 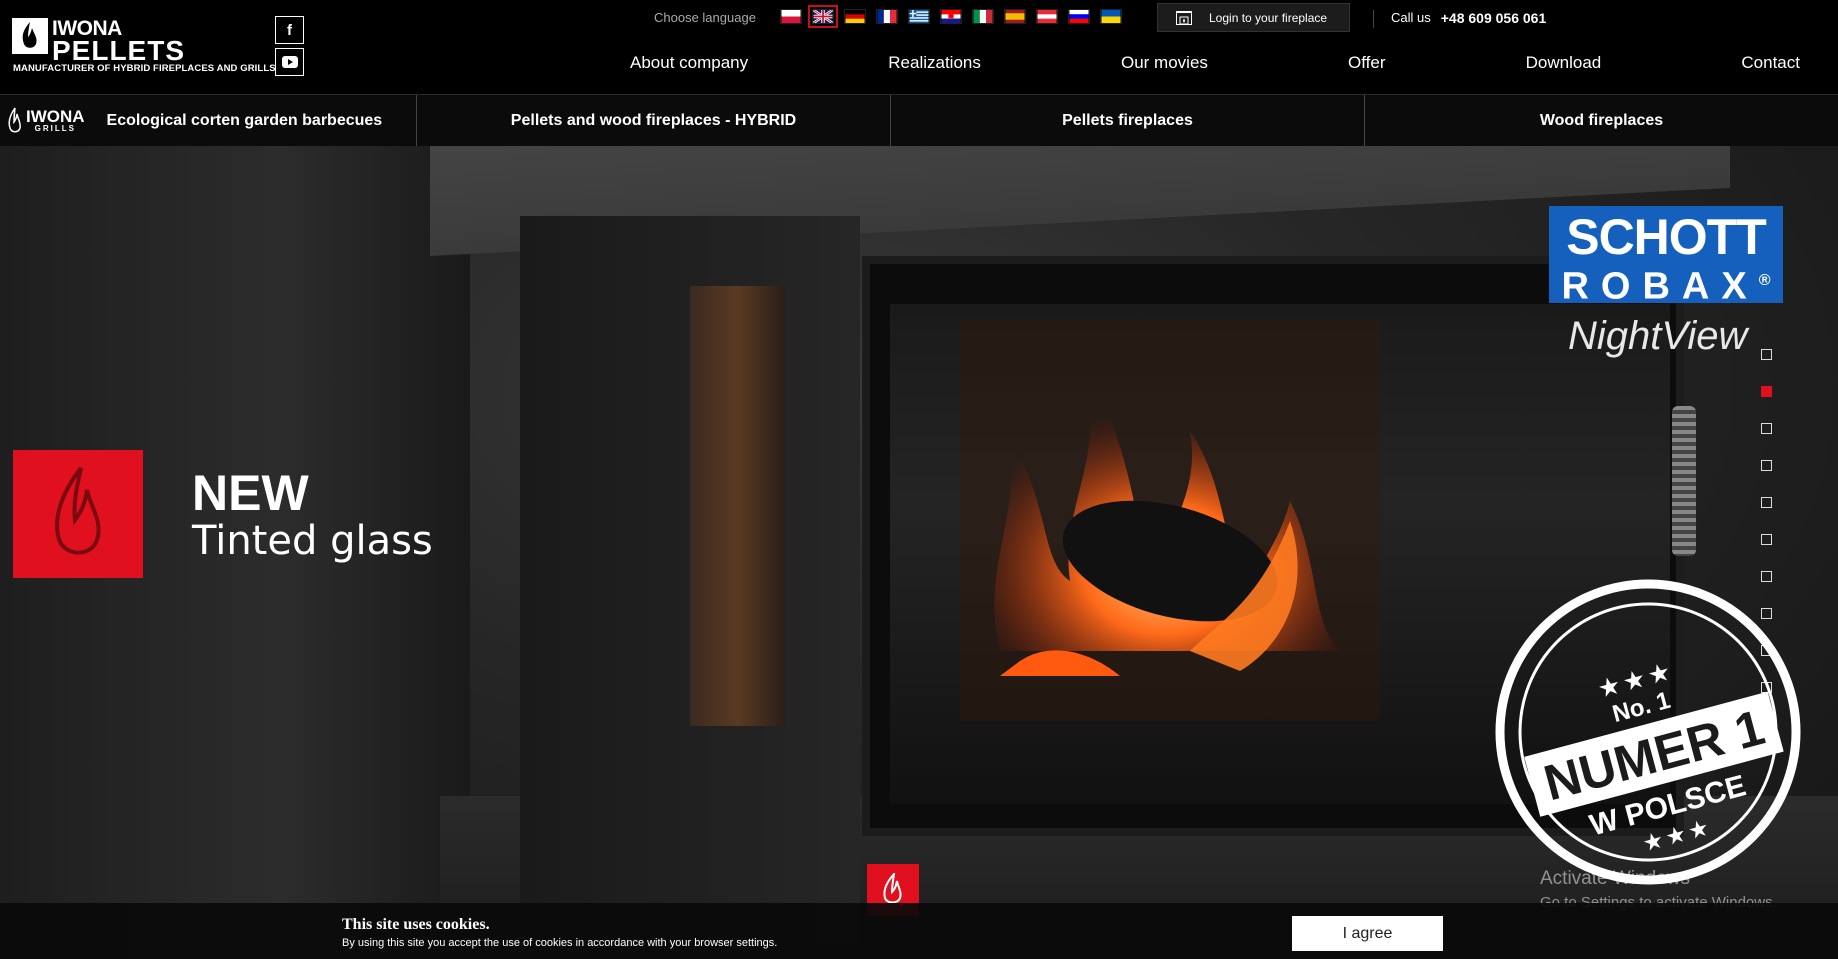 What do you see at coordinates (1079, 16) in the screenshot?
I see `flag-si-icon` at bounding box center [1079, 16].